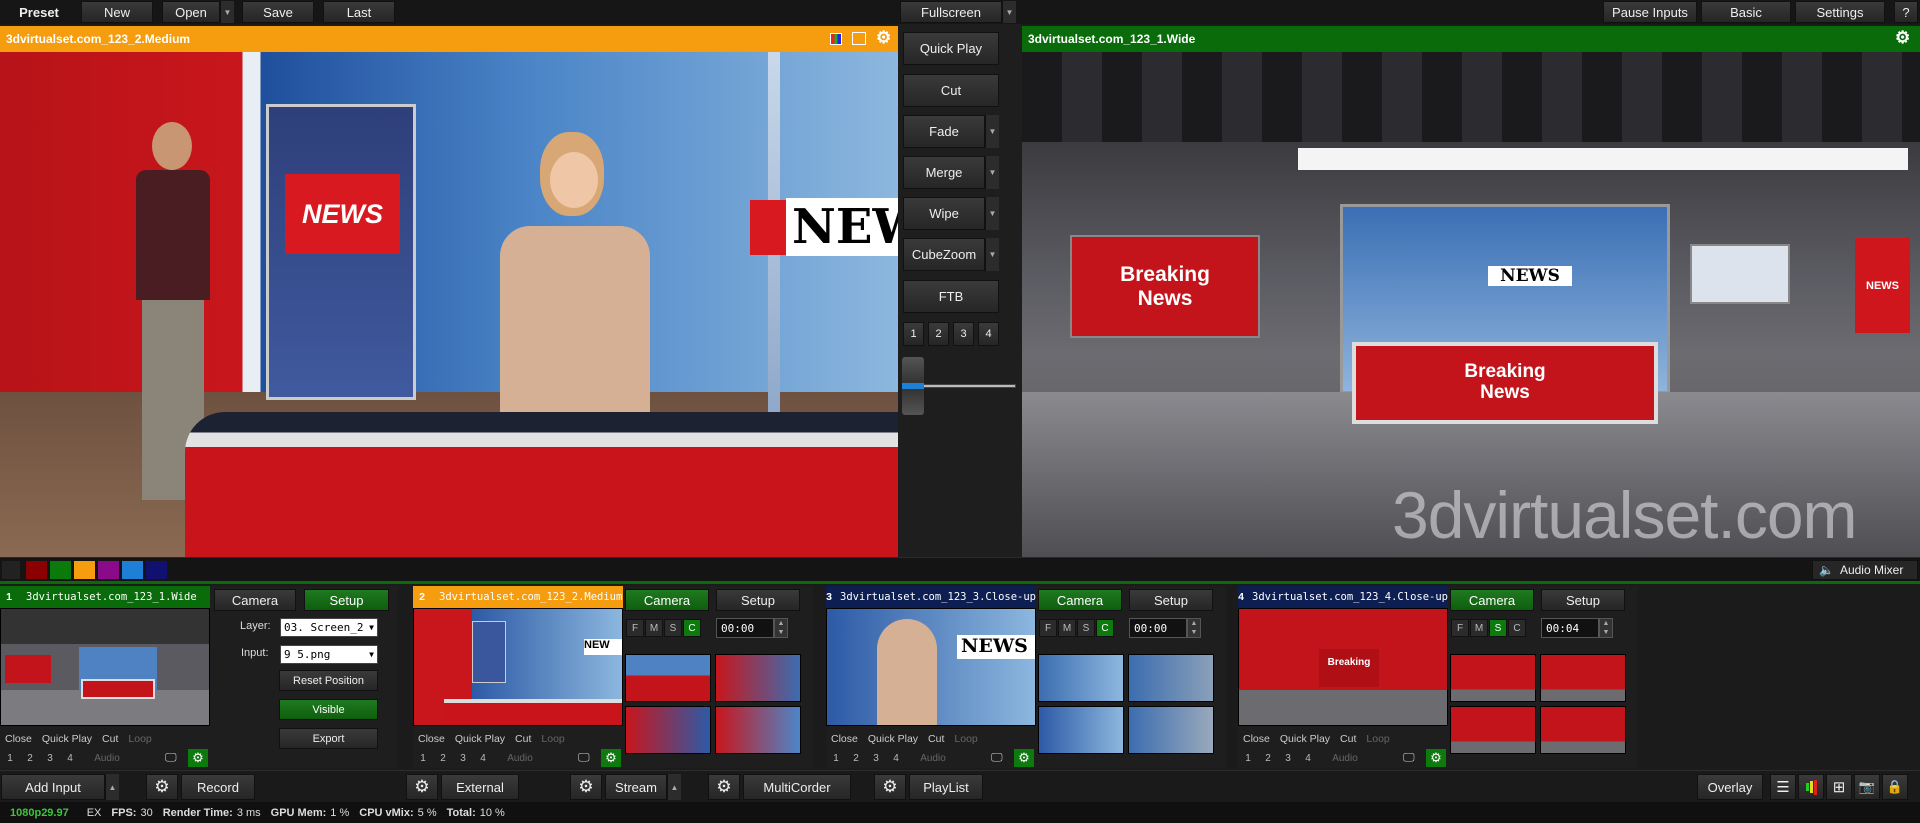 This screenshot has width=1920, height=823. I want to click on input-1-header: 1 3dvirtualset.com_123_1.Wide, so click(105, 597).